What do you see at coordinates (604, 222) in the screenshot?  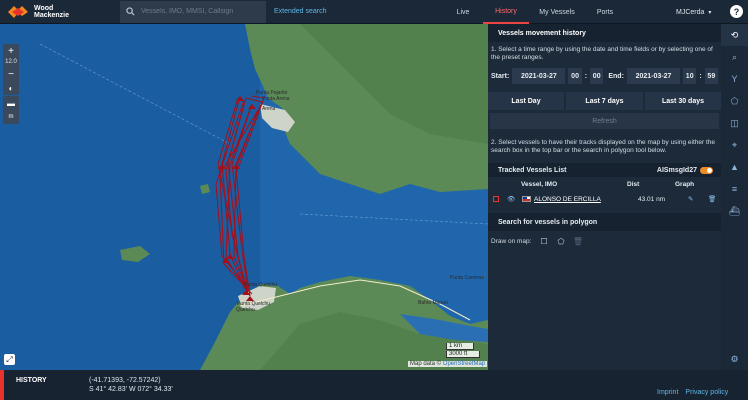 I see `polygon-search-header: Search for vessels in polygon` at bounding box center [604, 222].